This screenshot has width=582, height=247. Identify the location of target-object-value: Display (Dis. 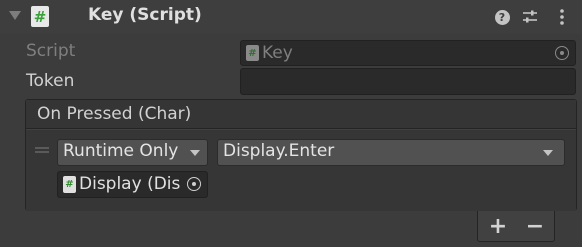
(130, 184).